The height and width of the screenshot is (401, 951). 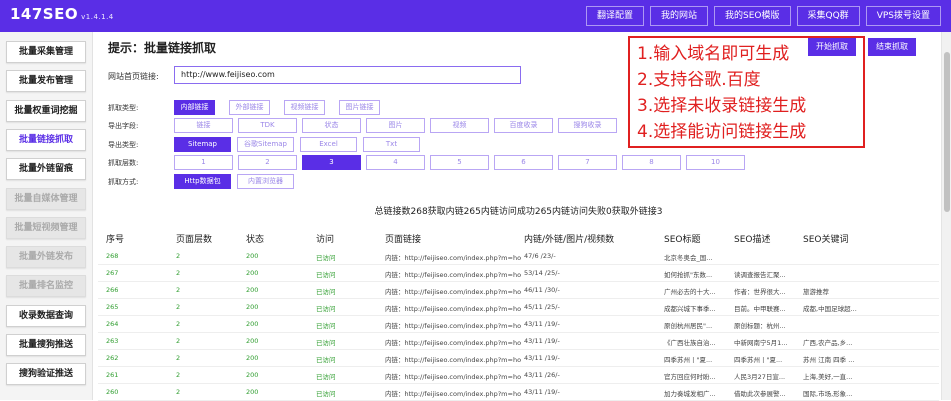 What do you see at coordinates (249, 107) in the screenshot?
I see `option-crawl-type: 外部链接` at bounding box center [249, 107].